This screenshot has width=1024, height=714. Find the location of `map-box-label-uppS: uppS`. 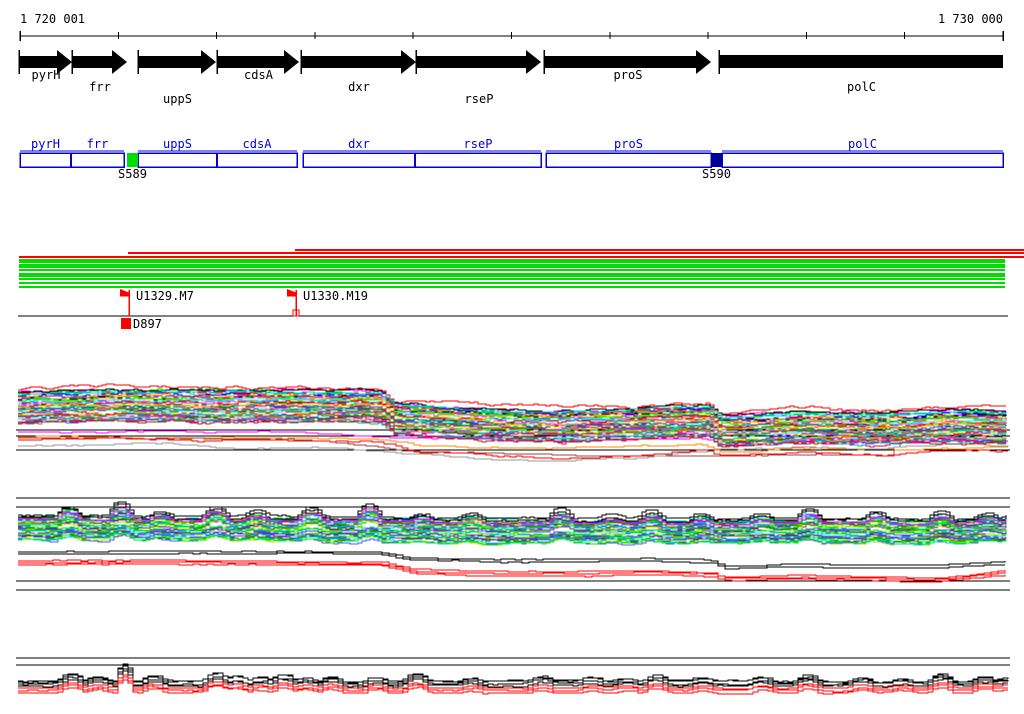

map-box-label-uppS: uppS is located at coordinates (177, 144).